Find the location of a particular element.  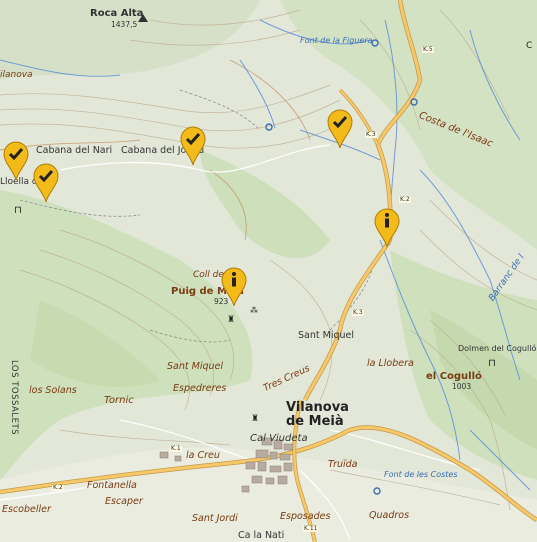

place-label-truida: Truïda is located at coordinates (343, 464).